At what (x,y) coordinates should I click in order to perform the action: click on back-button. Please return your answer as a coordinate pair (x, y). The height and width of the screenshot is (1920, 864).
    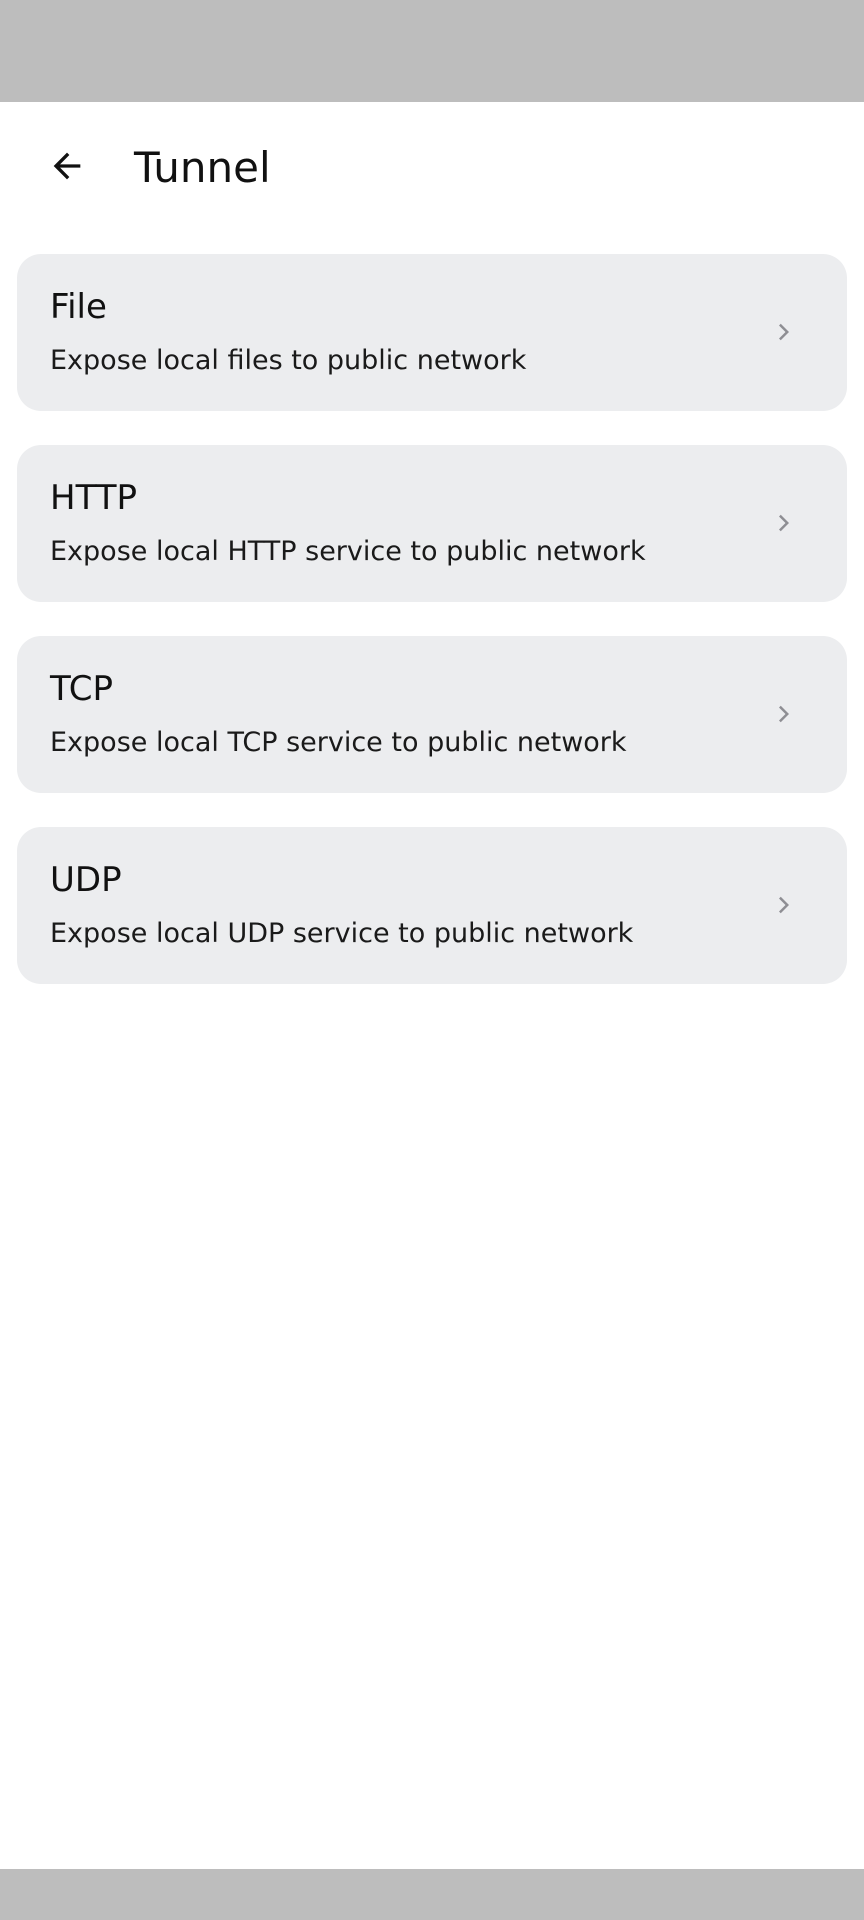
    Looking at the image, I should click on (67, 168).